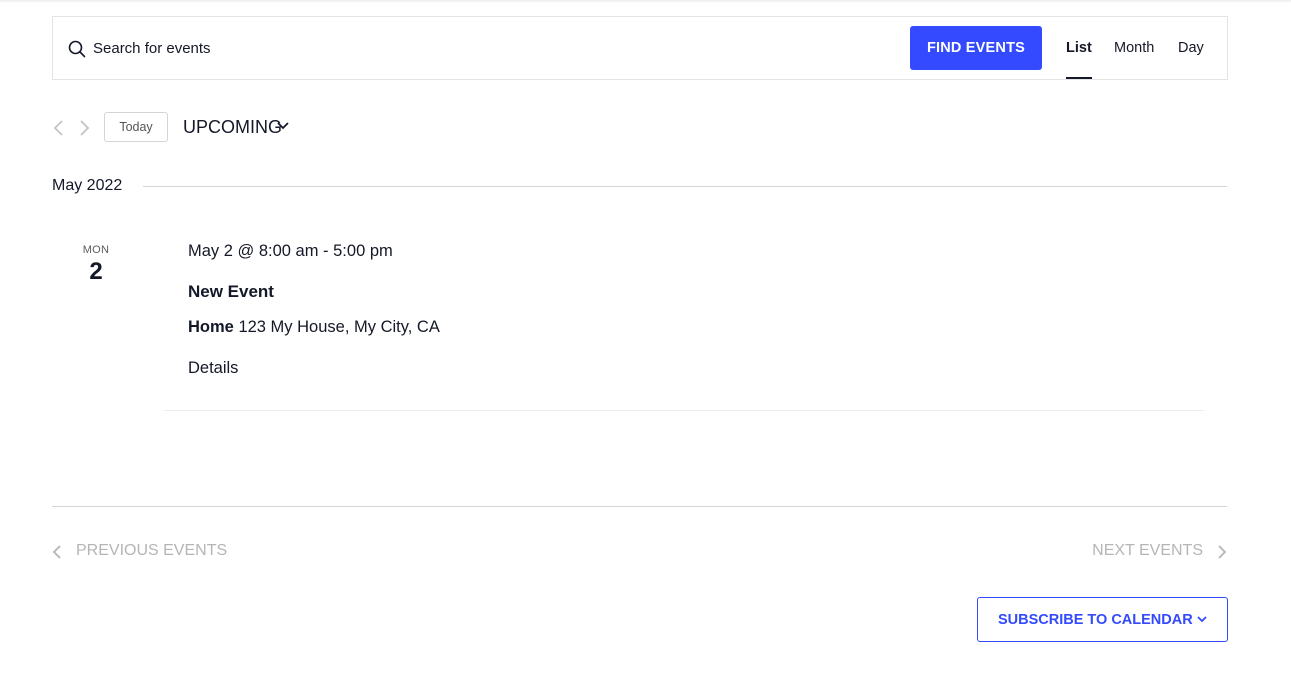  I want to click on previous-arrow-icon, so click(59, 128).